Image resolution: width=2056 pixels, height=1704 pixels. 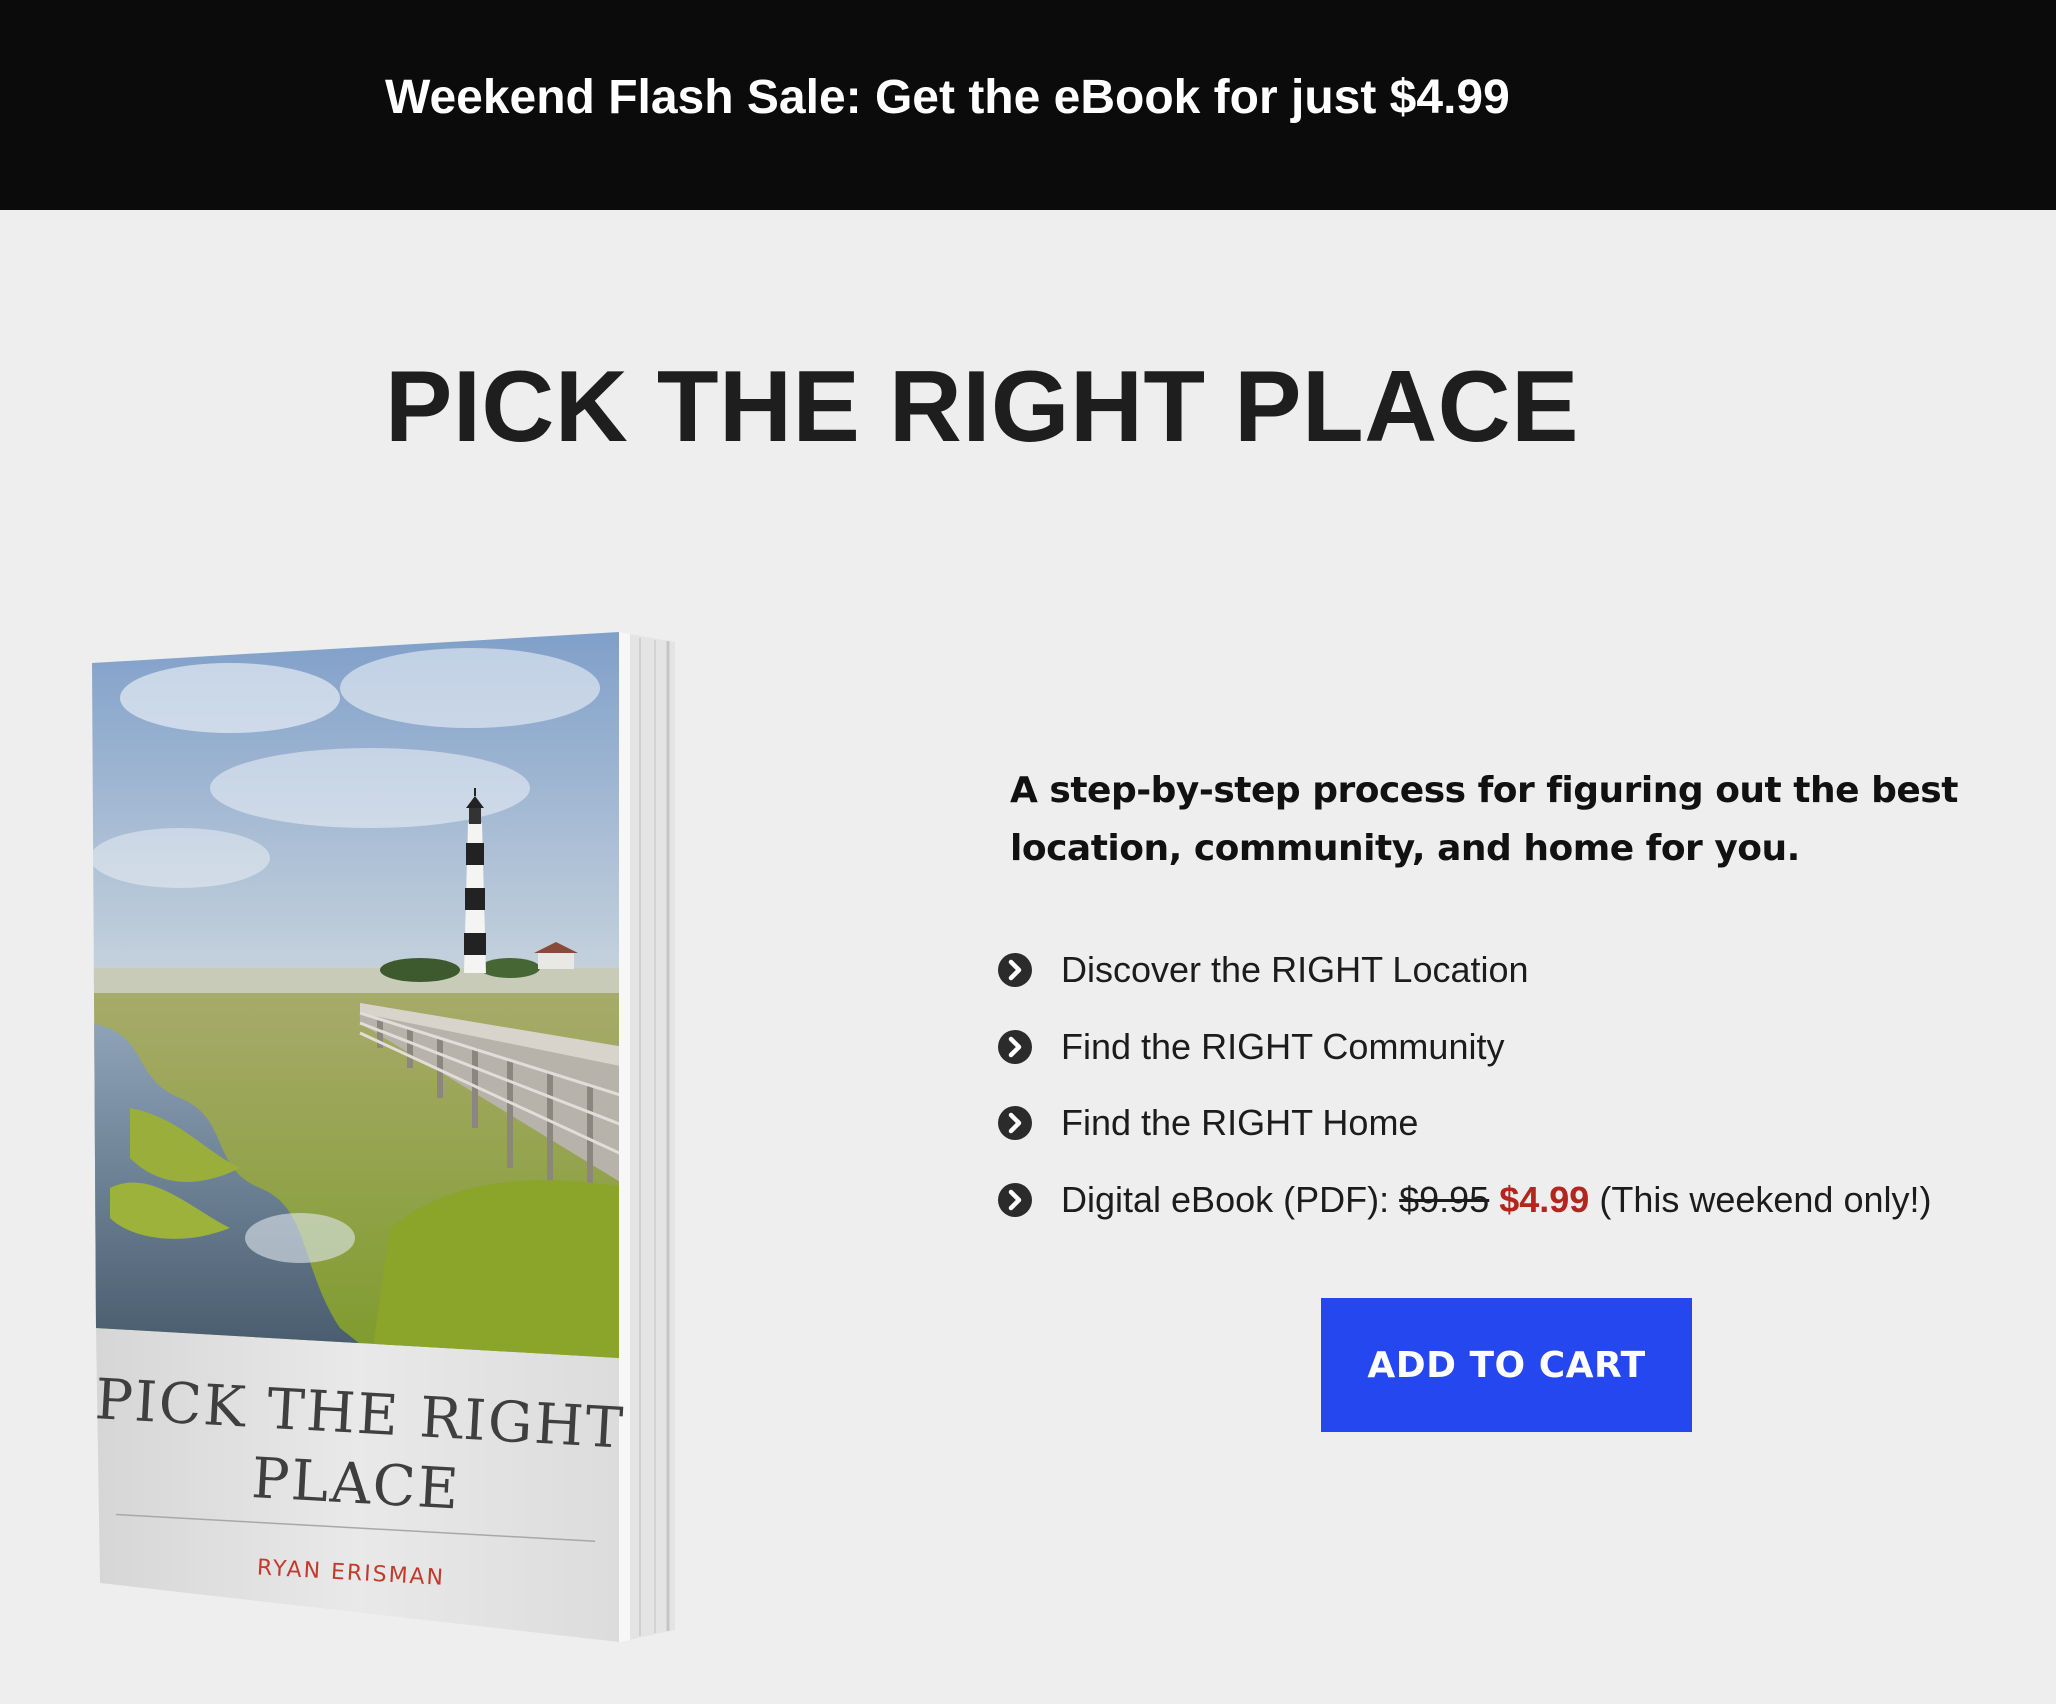 I want to click on sale-price: $4.99, so click(x=1544, y=1199).